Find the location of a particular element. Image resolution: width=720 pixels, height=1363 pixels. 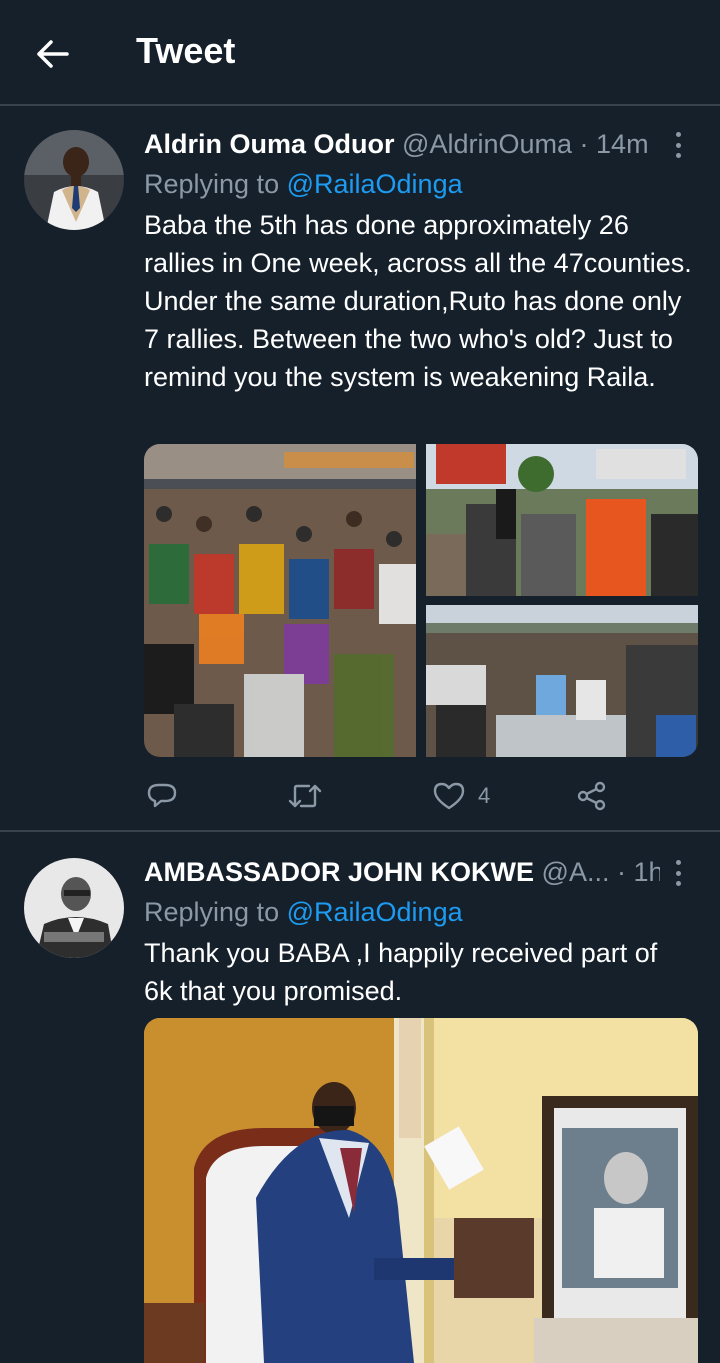

tweet-header: Aldrin Ouma Oduor @AldrinOuma · 14m is located at coordinates (402, 144).